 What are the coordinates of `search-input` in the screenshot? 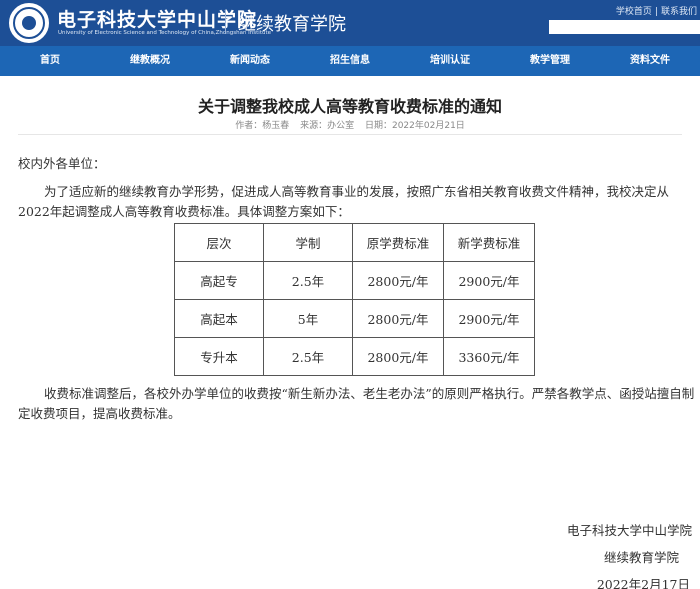 It's located at (624, 27).